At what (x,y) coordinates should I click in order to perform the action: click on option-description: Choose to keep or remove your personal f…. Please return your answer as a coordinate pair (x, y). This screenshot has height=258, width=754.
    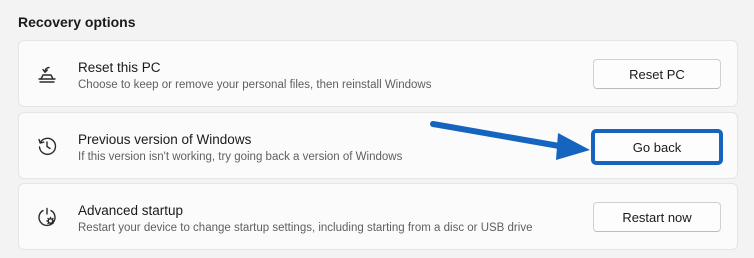
    Looking at the image, I should click on (255, 85).